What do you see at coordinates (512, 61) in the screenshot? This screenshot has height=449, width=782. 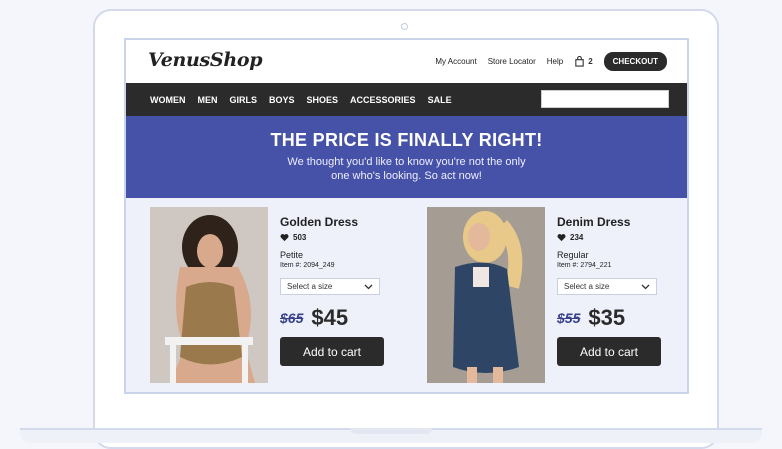 I see `store-locator-link: Store Locator` at bounding box center [512, 61].